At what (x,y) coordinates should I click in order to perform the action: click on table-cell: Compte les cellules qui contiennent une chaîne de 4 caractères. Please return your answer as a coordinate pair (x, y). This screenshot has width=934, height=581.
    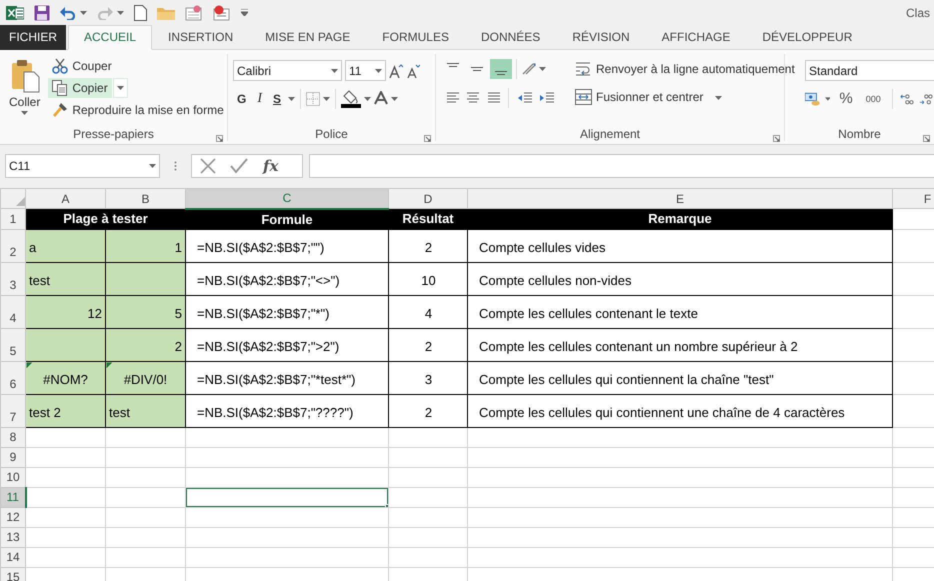
    Looking at the image, I should click on (680, 411).